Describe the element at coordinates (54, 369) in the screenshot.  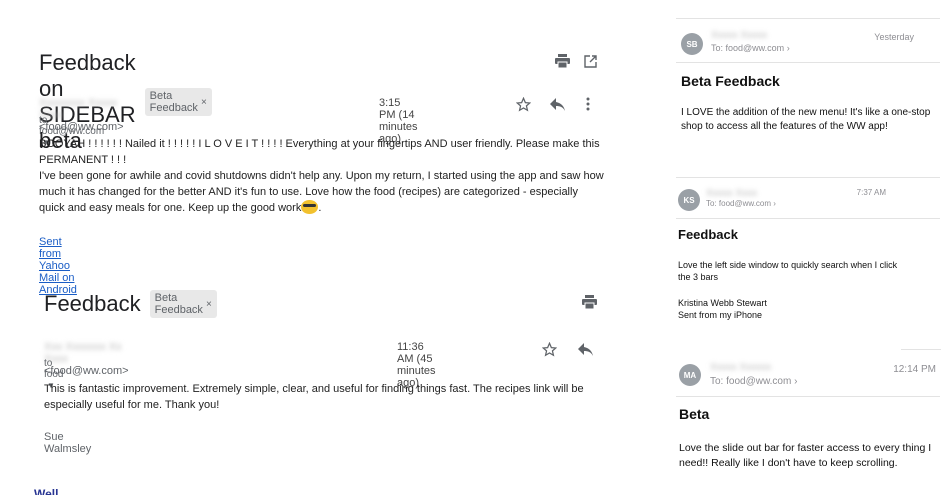
I see `recipient-text: to food` at that location.